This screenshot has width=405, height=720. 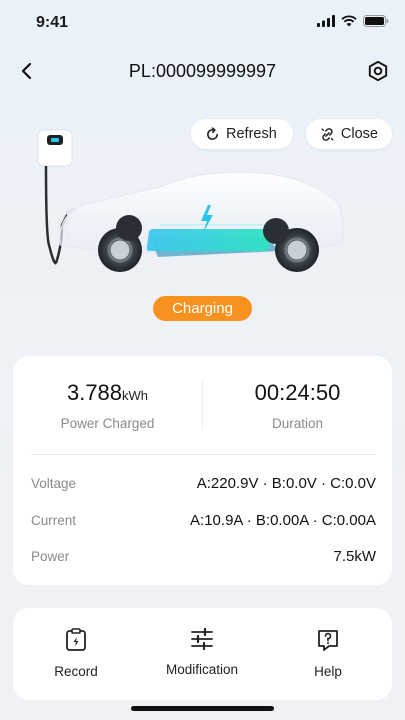 I want to click on charging-status-badge: Charging, so click(x=202, y=308).